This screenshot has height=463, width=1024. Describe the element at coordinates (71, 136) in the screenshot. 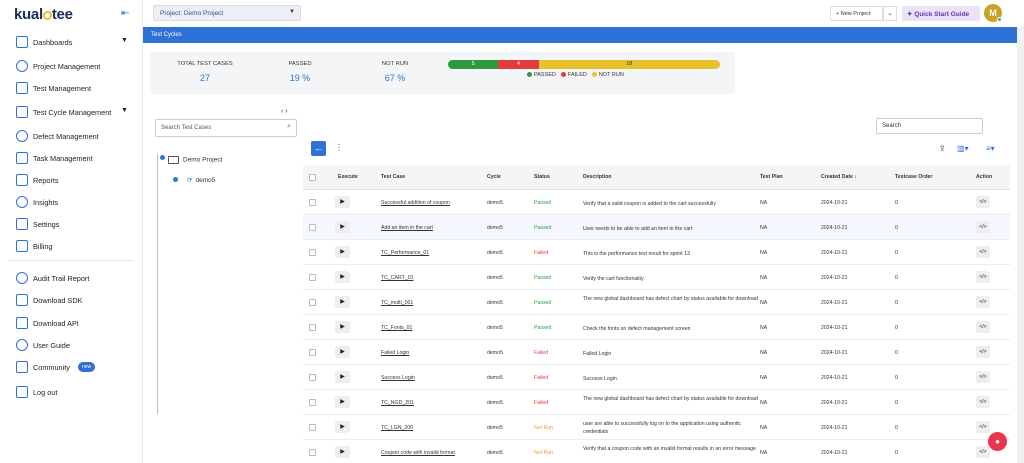

I see `sidebar-item-defect-management: Defect Management` at that location.